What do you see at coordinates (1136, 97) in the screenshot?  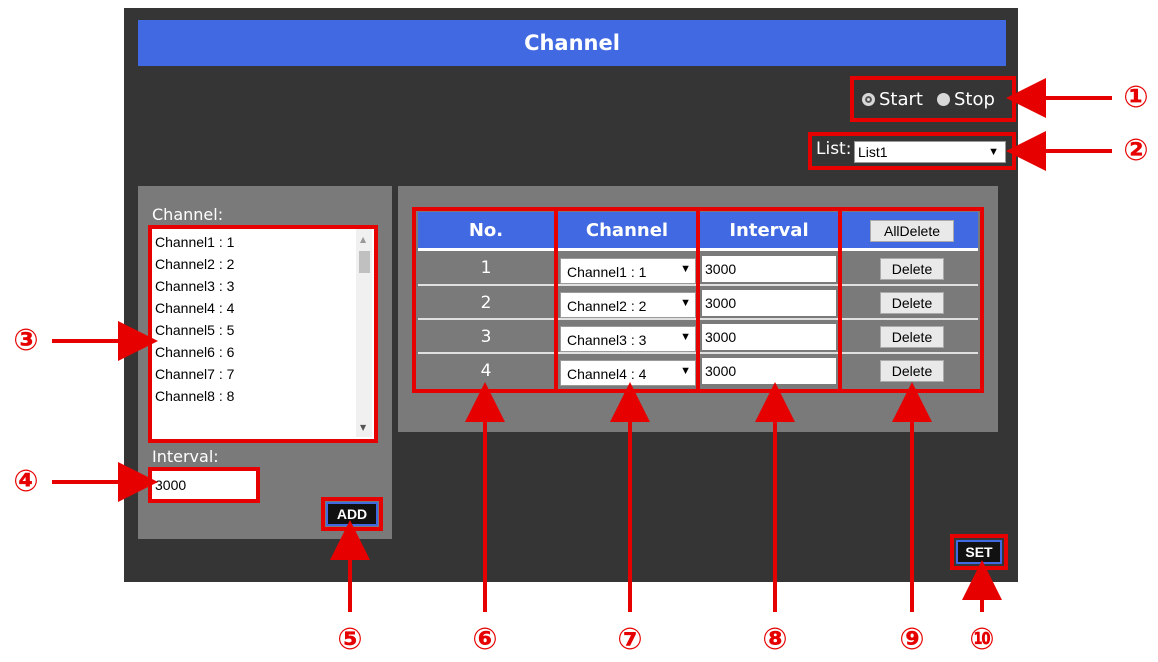 I see `callout-number-1: ①` at bounding box center [1136, 97].